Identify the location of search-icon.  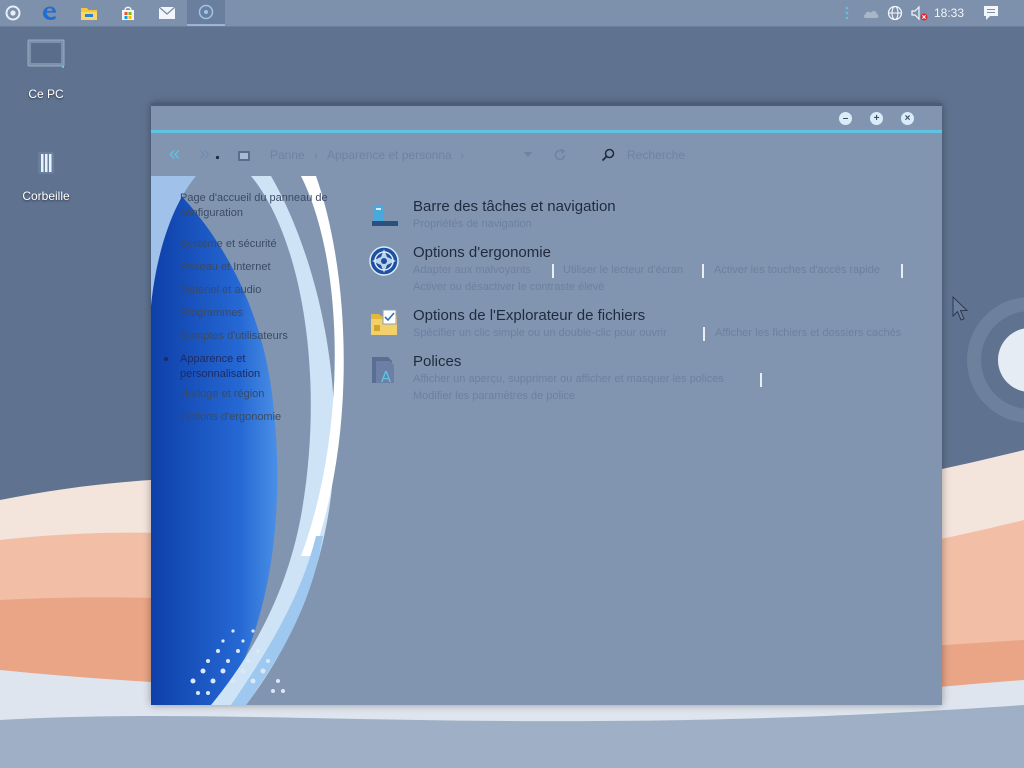
(608, 155).